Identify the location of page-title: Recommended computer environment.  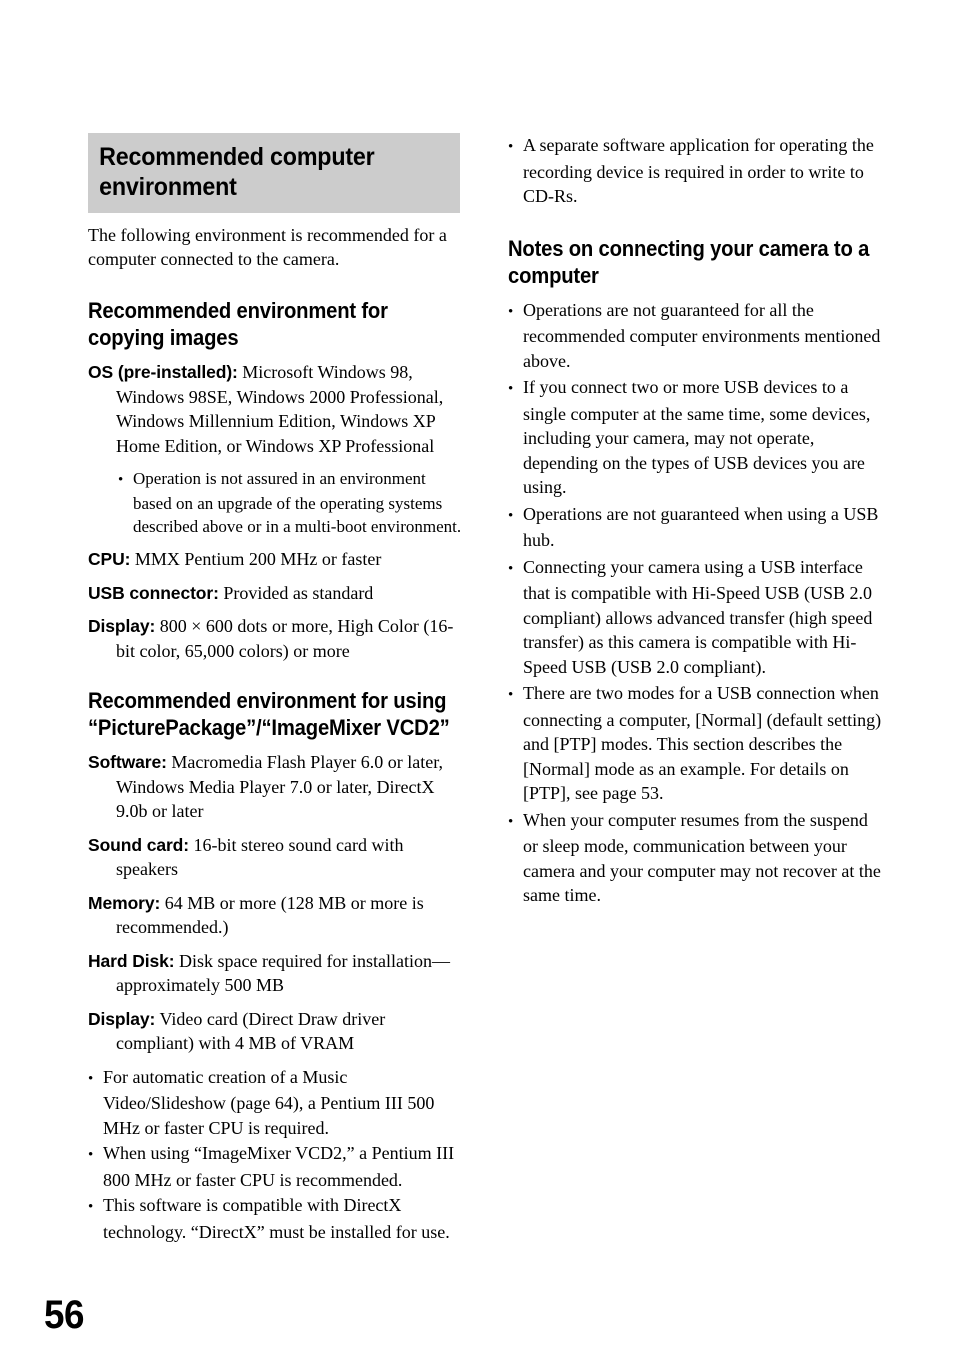
(274, 173).